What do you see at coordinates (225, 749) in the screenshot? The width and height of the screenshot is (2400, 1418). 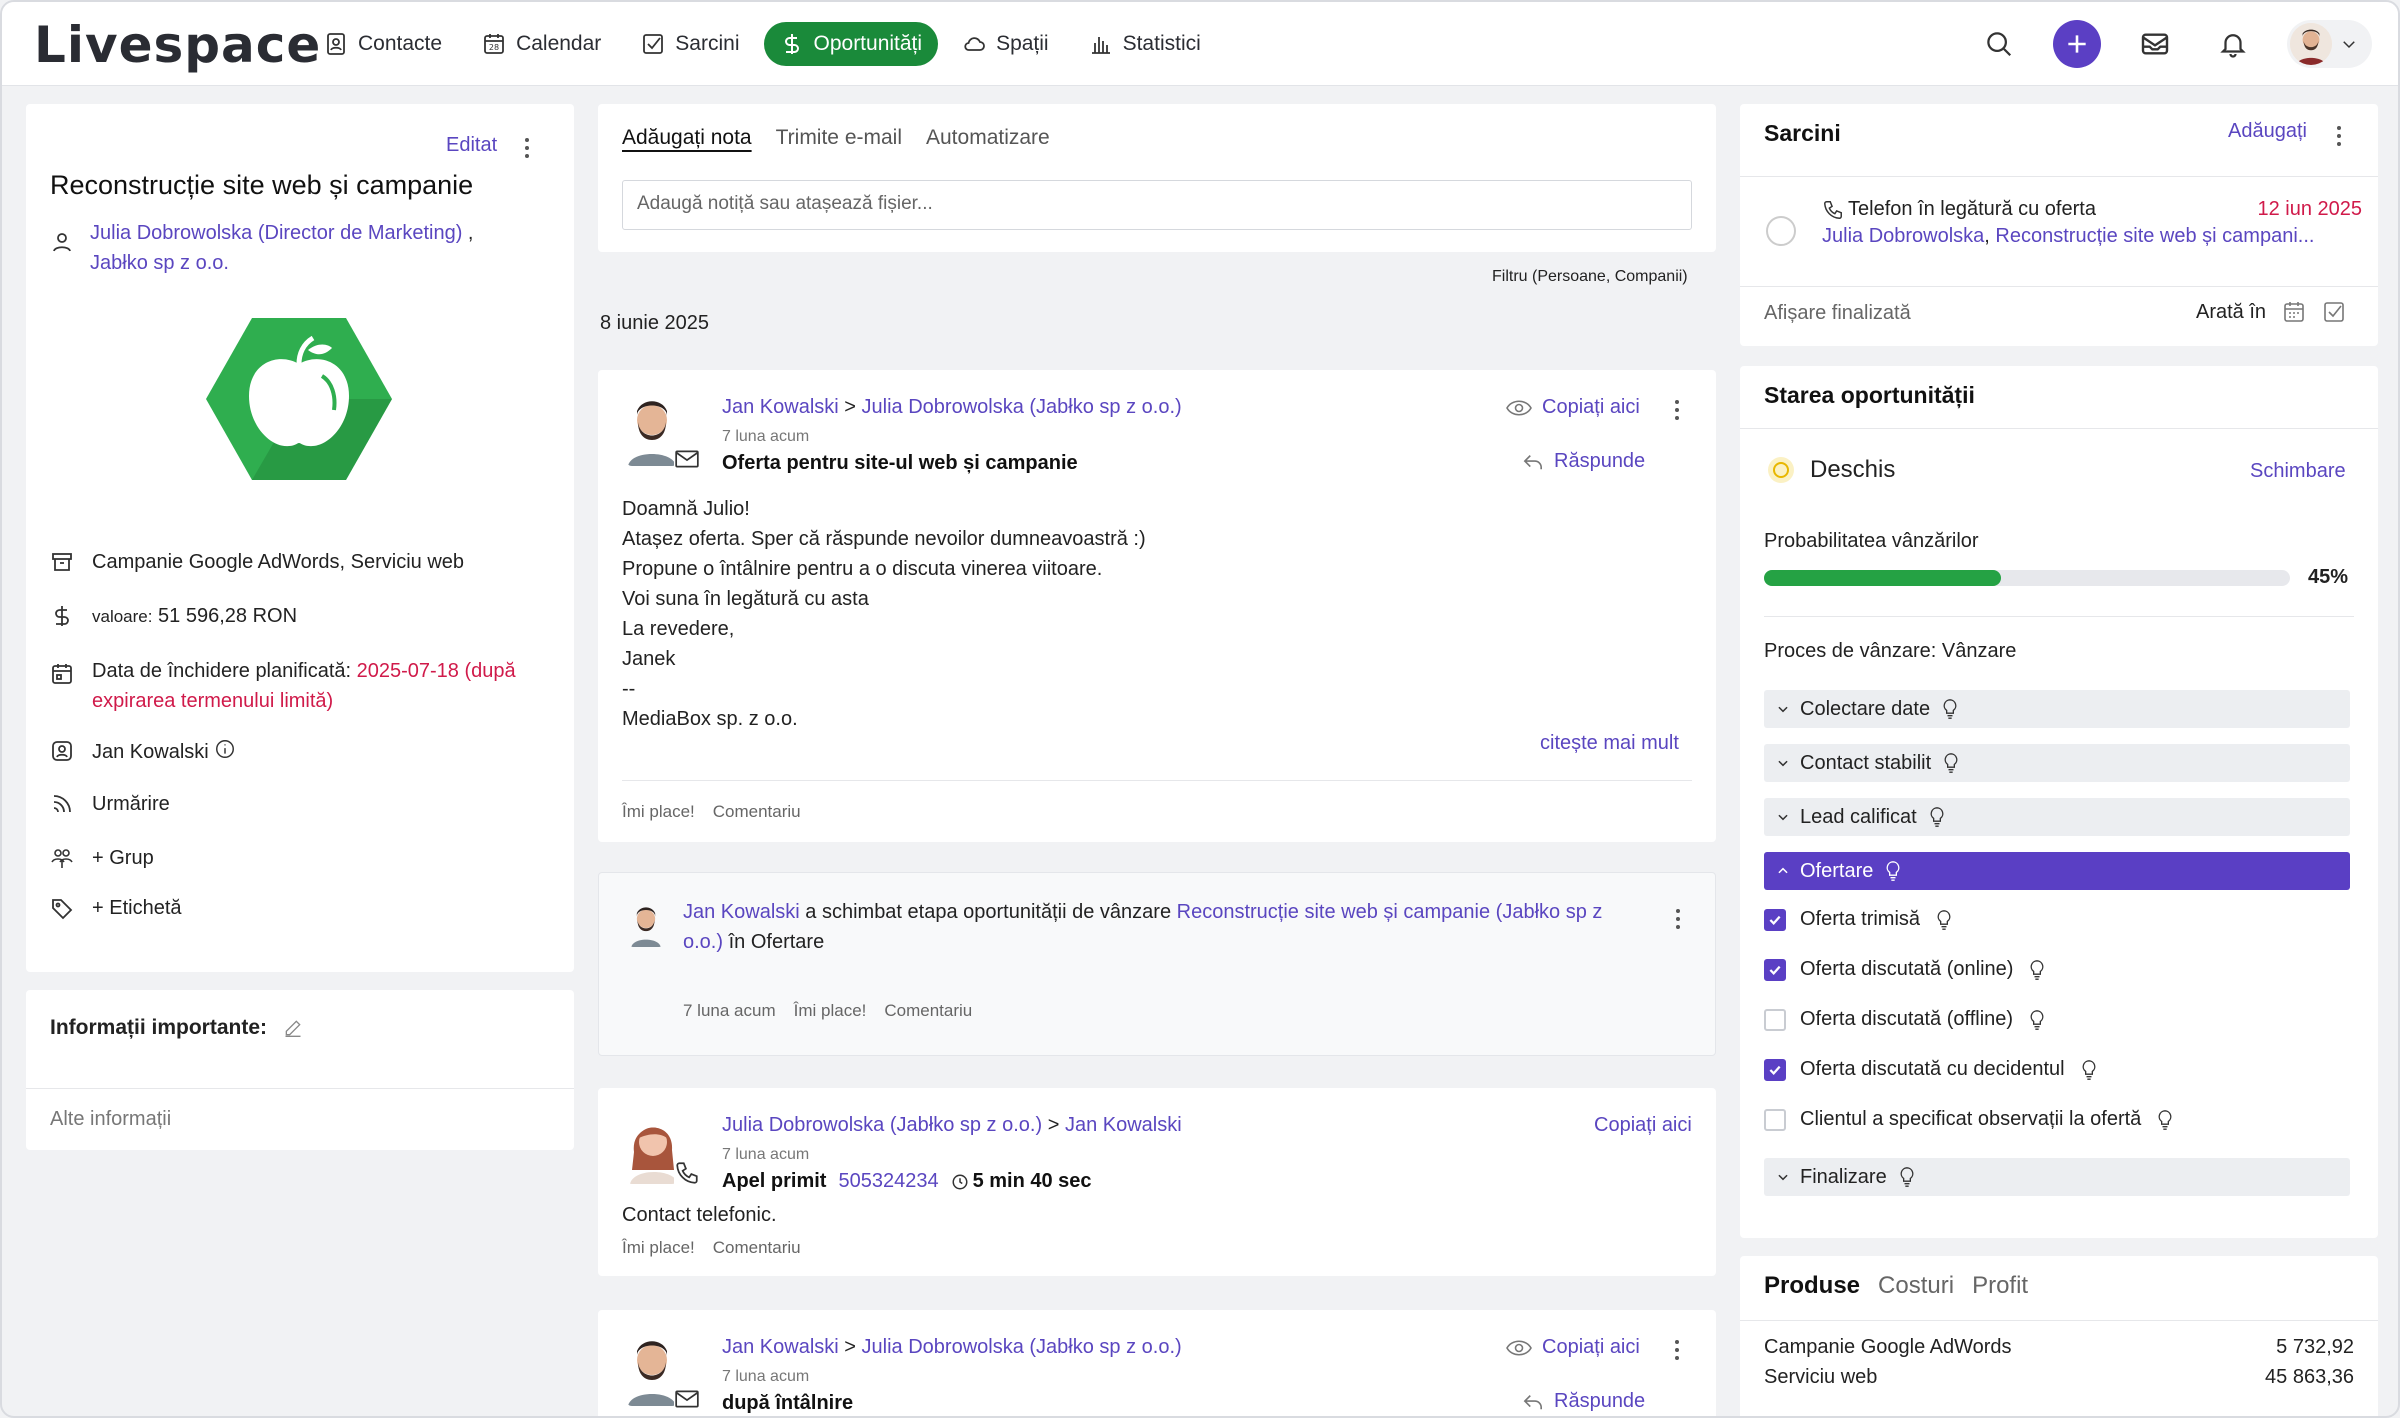 I see `info-icon` at bounding box center [225, 749].